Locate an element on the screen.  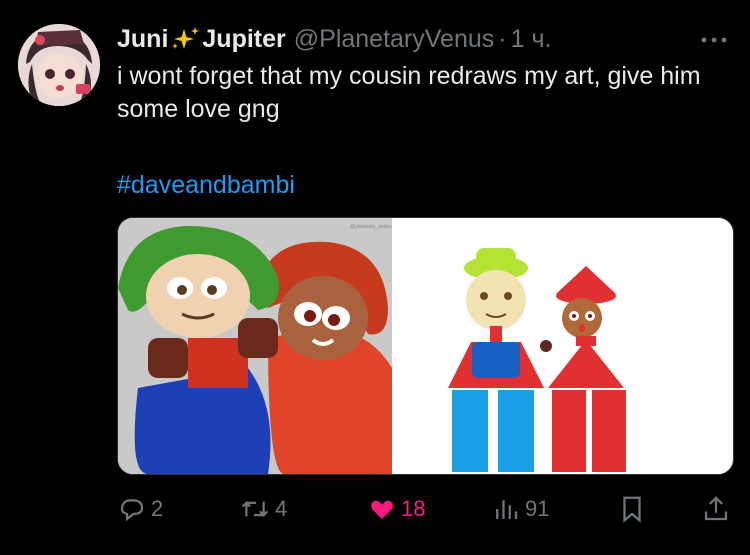
share-icon is located at coordinates (716, 508).